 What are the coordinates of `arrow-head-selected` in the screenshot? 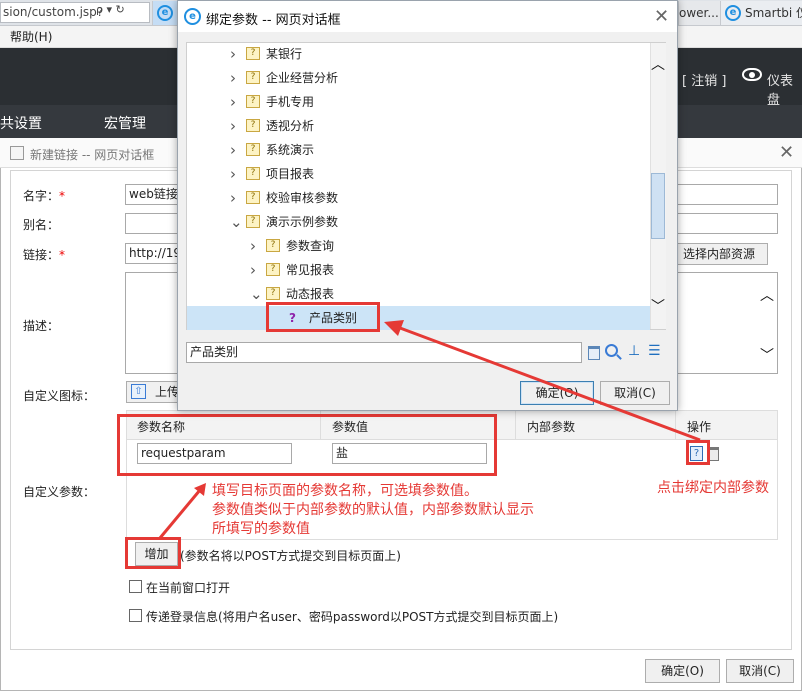 It's located at (394, 328).